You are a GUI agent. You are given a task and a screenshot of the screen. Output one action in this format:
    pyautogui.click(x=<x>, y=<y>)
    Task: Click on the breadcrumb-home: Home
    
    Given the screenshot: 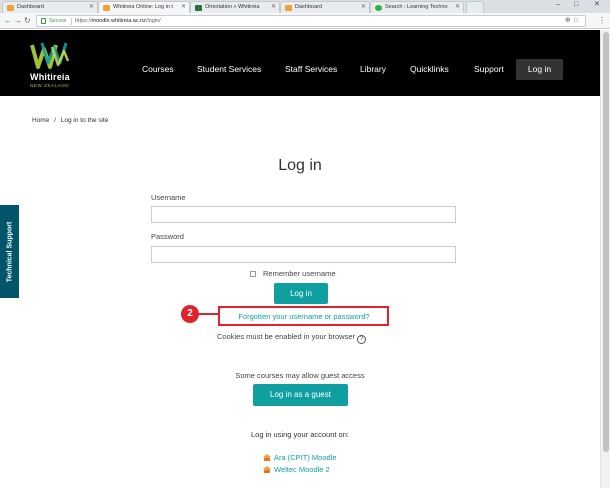 What is the action you would take?
    pyautogui.click(x=40, y=120)
    